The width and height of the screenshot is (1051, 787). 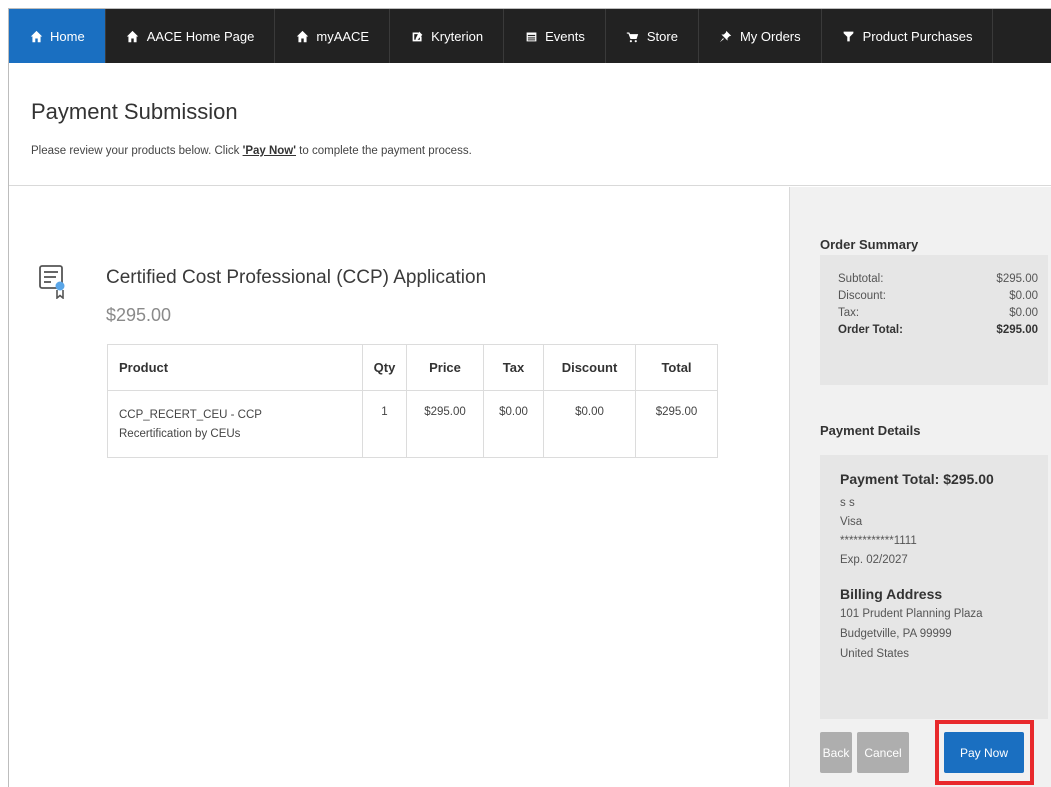 What do you see at coordinates (891, 594) in the screenshot?
I see `billing-address-title: Billing Address` at bounding box center [891, 594].